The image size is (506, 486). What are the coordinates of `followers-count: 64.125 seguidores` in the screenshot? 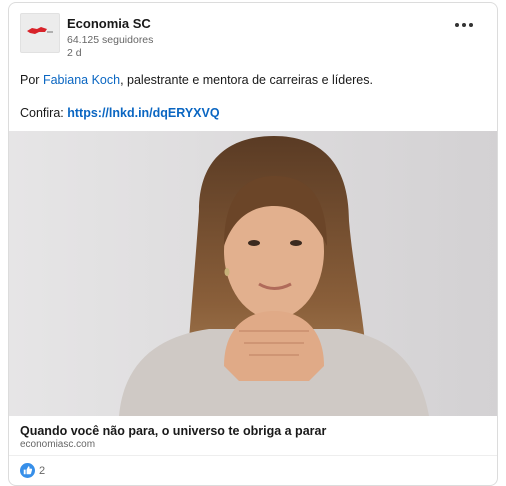 It's located at (110, 40).